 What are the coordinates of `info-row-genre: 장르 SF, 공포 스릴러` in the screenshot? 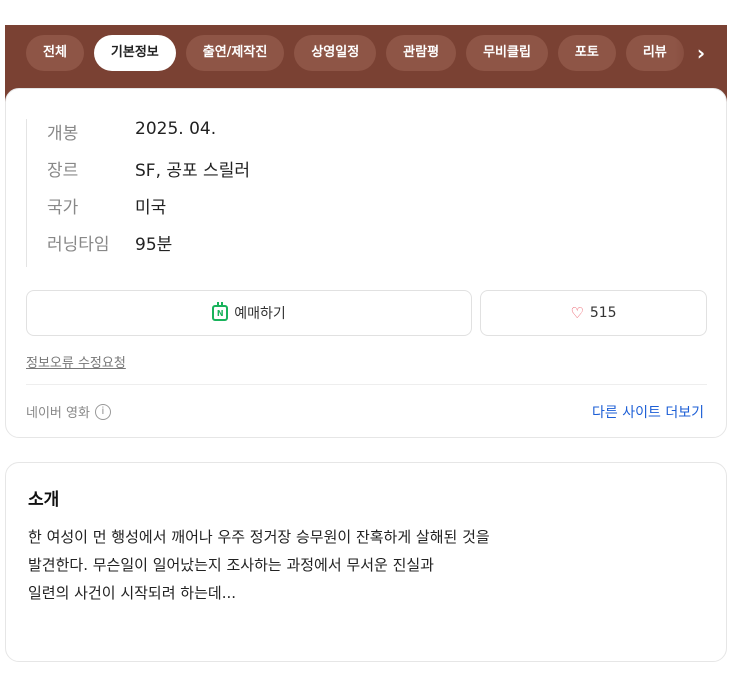 It's located at (148, 174).